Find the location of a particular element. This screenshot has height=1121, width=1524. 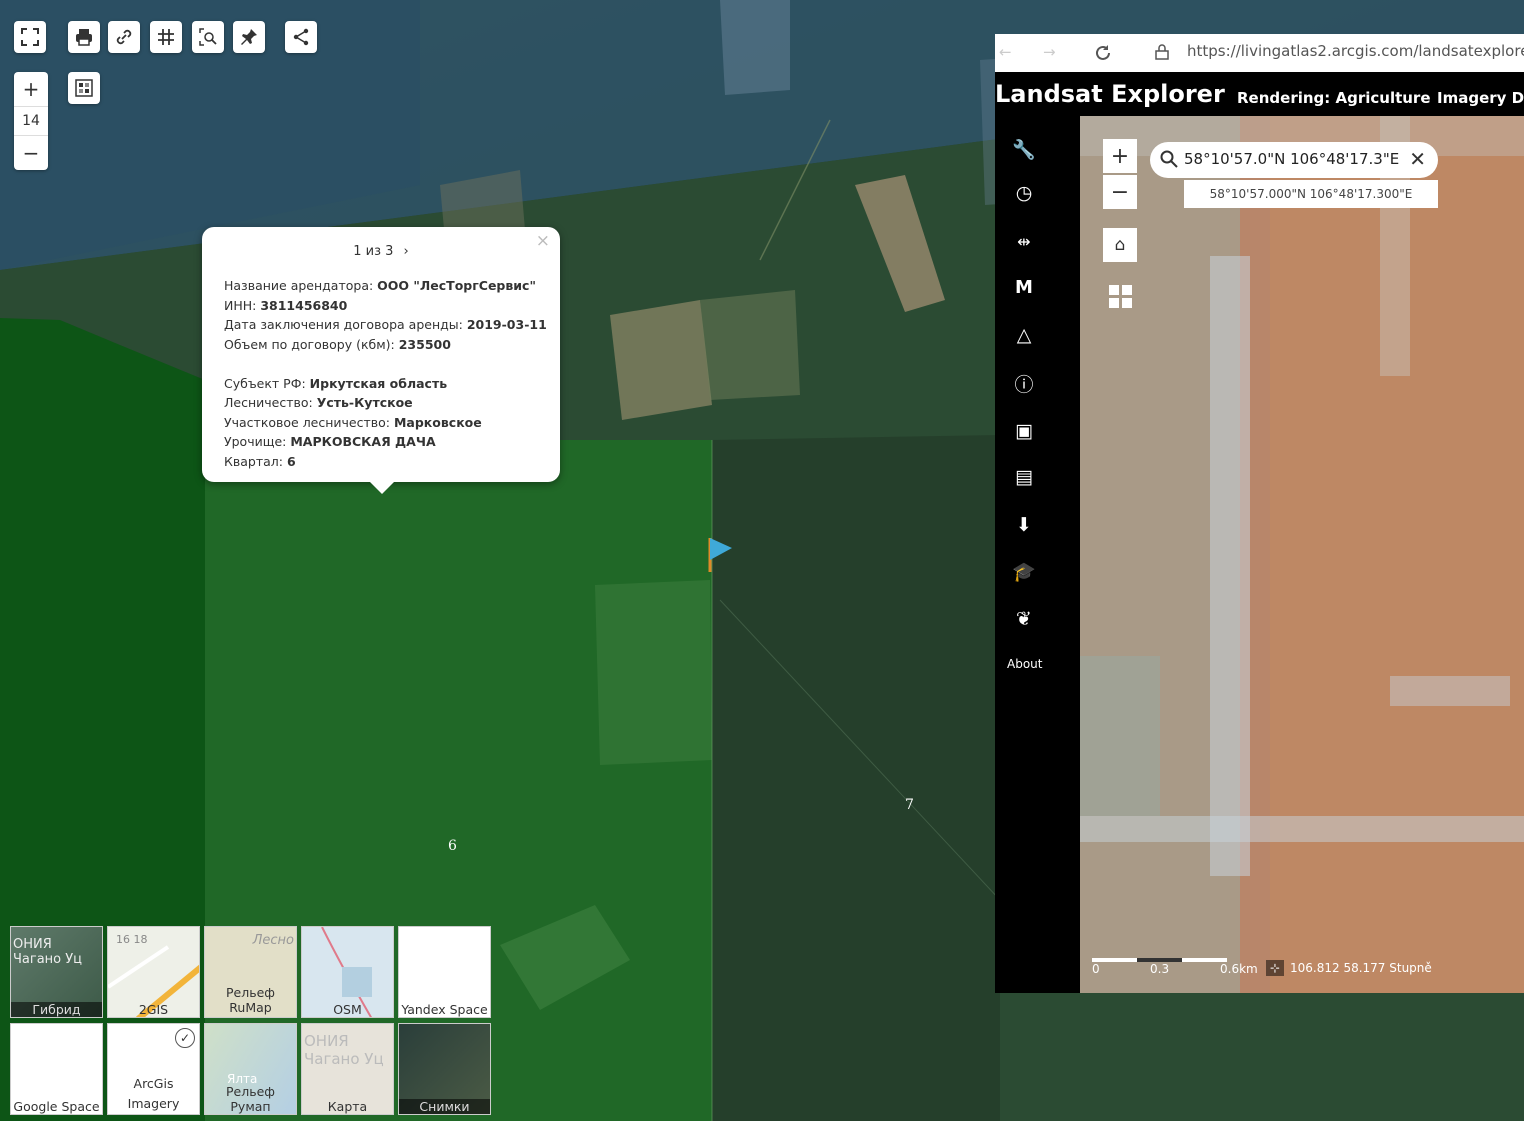

lx-zoom-in: + is located at coordinates (1120, 156).